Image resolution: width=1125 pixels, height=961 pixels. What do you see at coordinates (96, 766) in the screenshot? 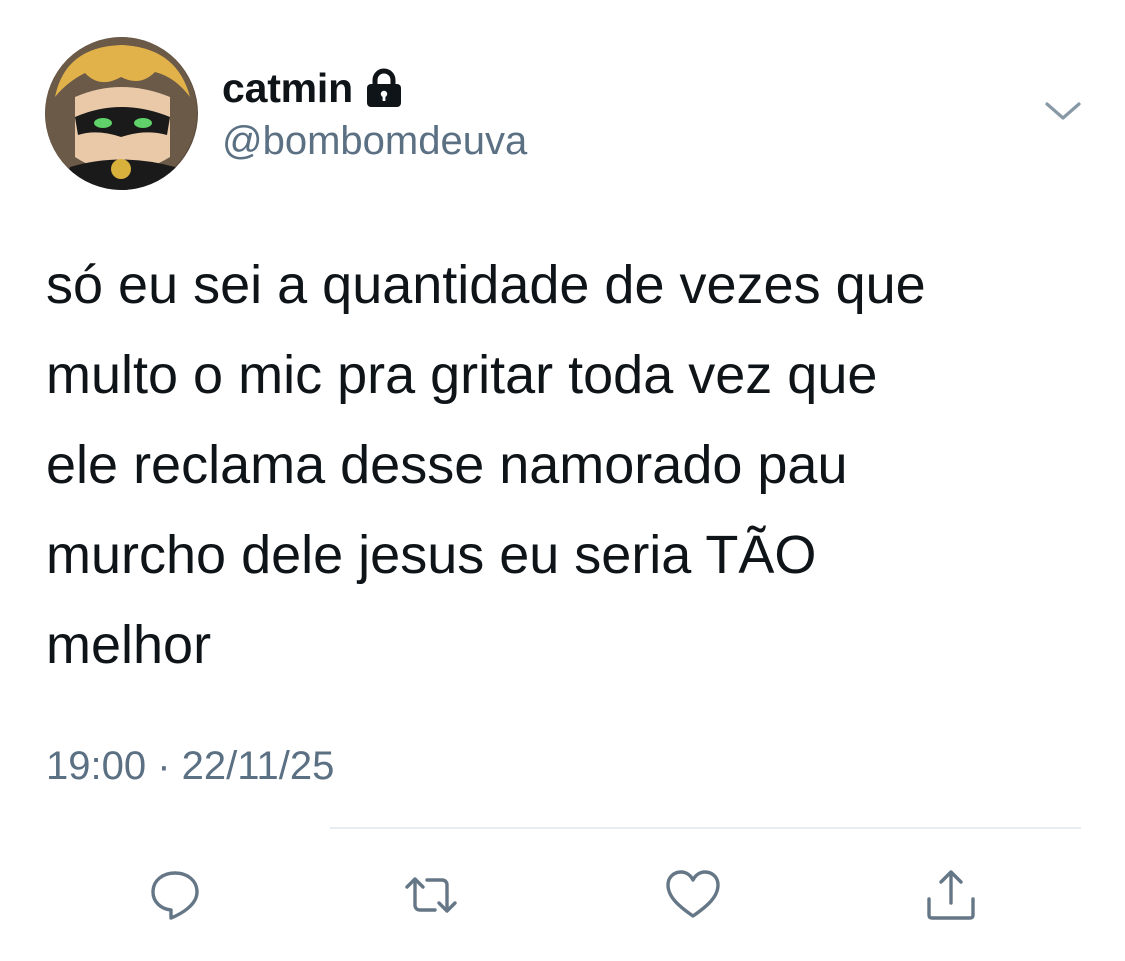
I see `tweet-time: 19:00` at bounding box center [96, 766].